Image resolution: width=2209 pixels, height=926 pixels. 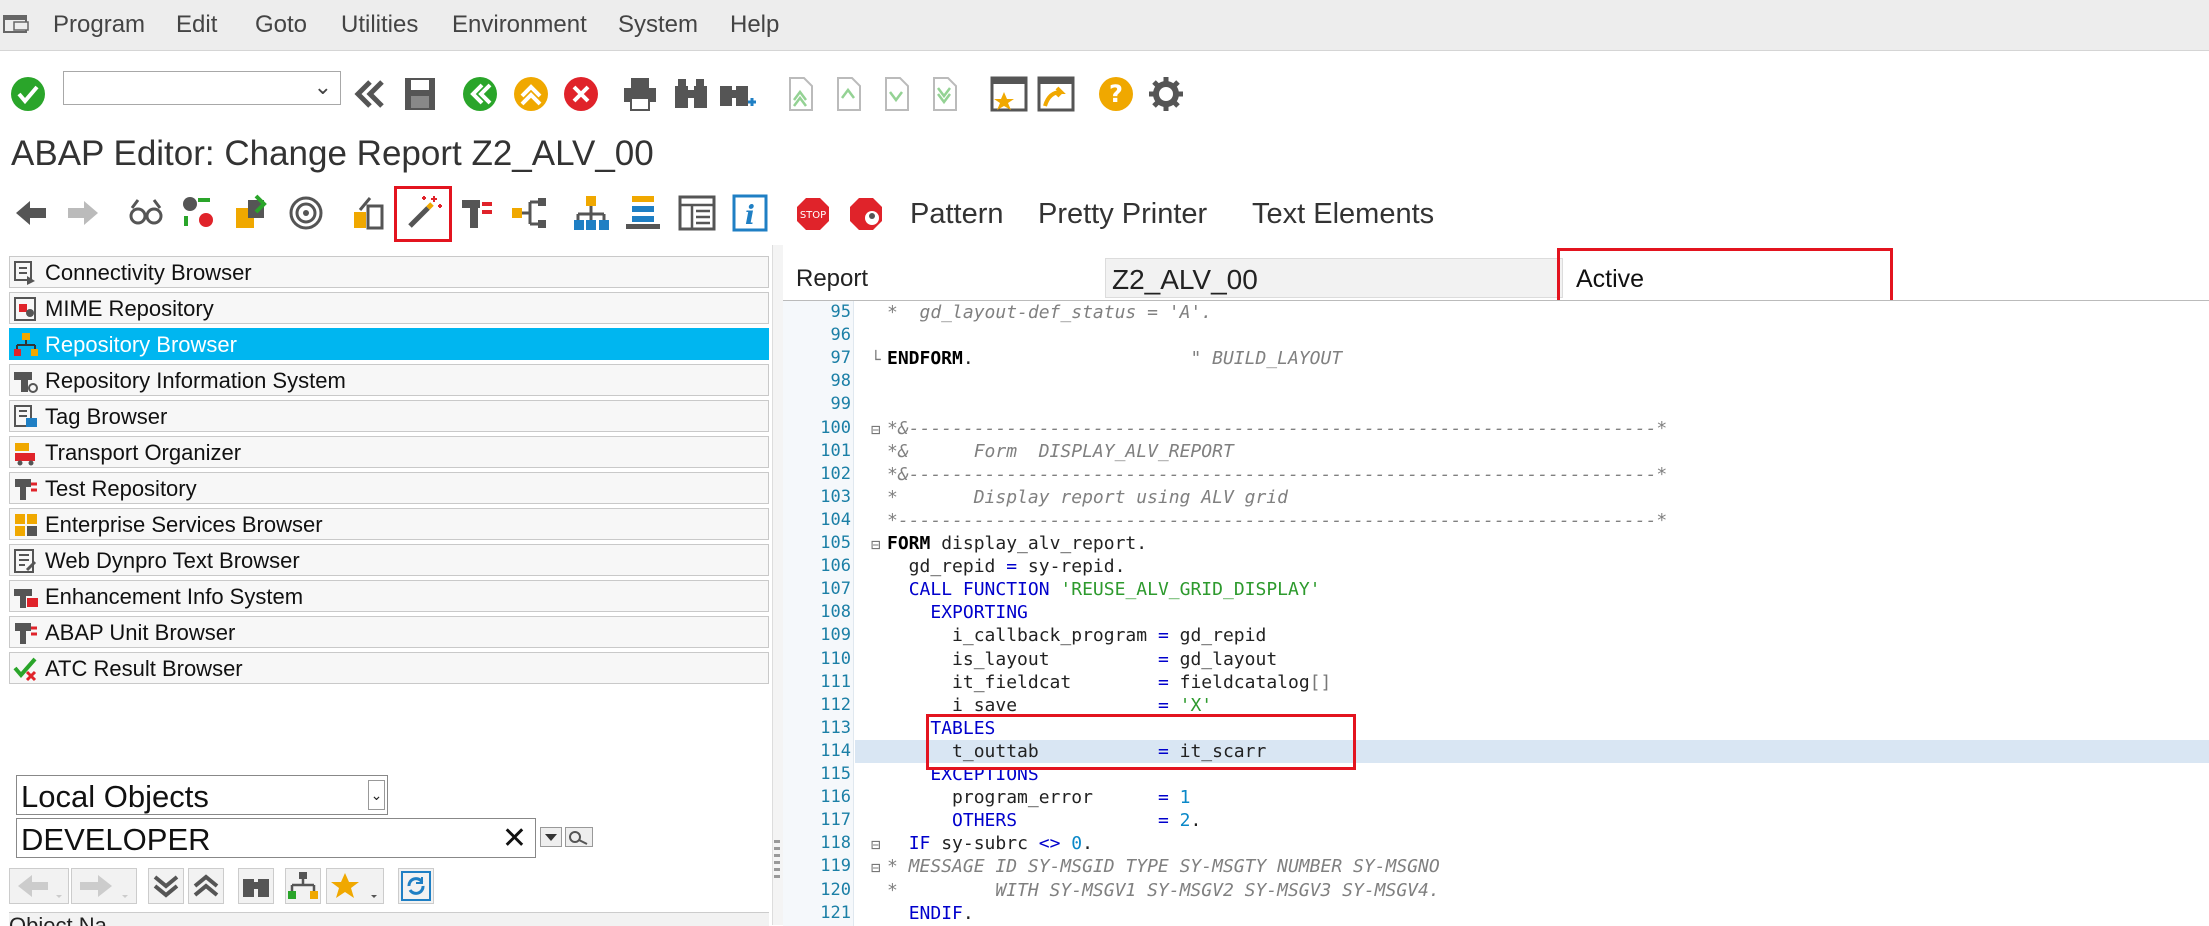 I want to click on pattern-button: Pattern, so click(x=957, y=214).